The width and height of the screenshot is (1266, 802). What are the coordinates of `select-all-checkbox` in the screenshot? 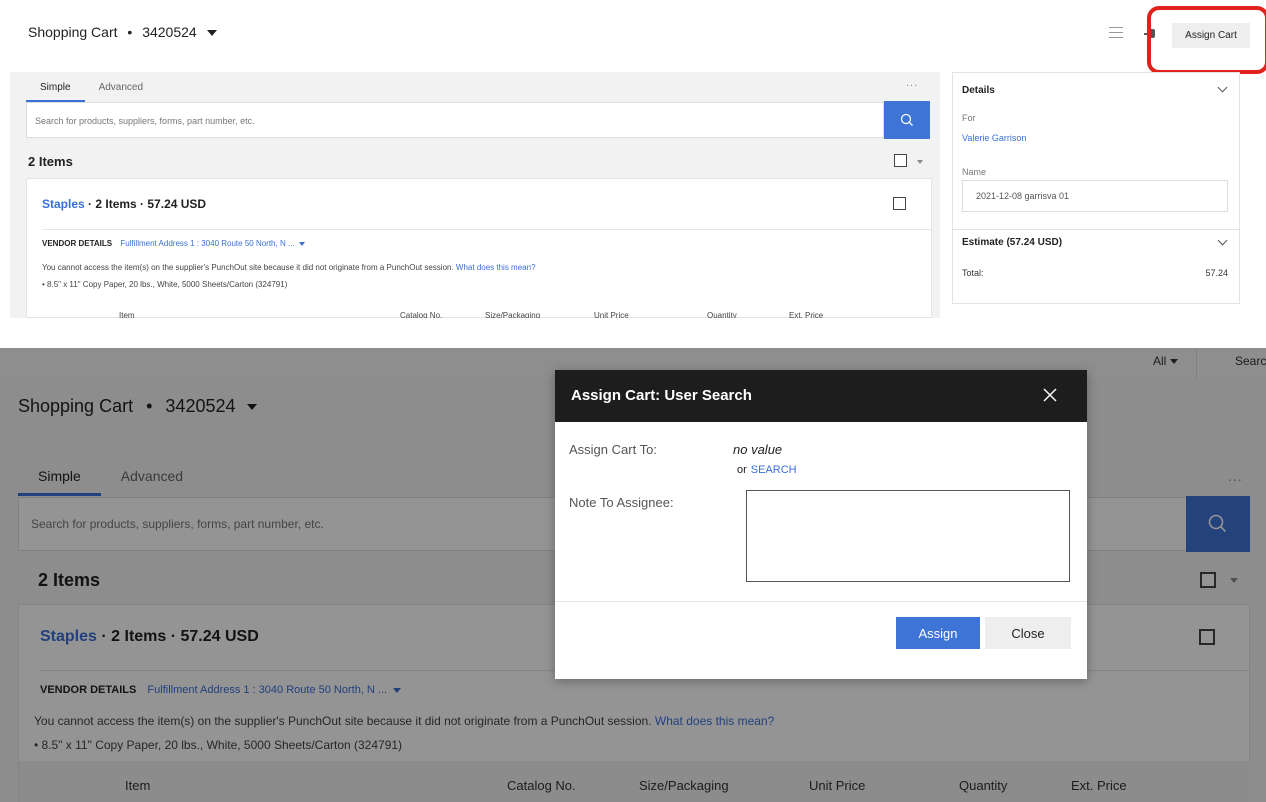 It's located at (900, 160).